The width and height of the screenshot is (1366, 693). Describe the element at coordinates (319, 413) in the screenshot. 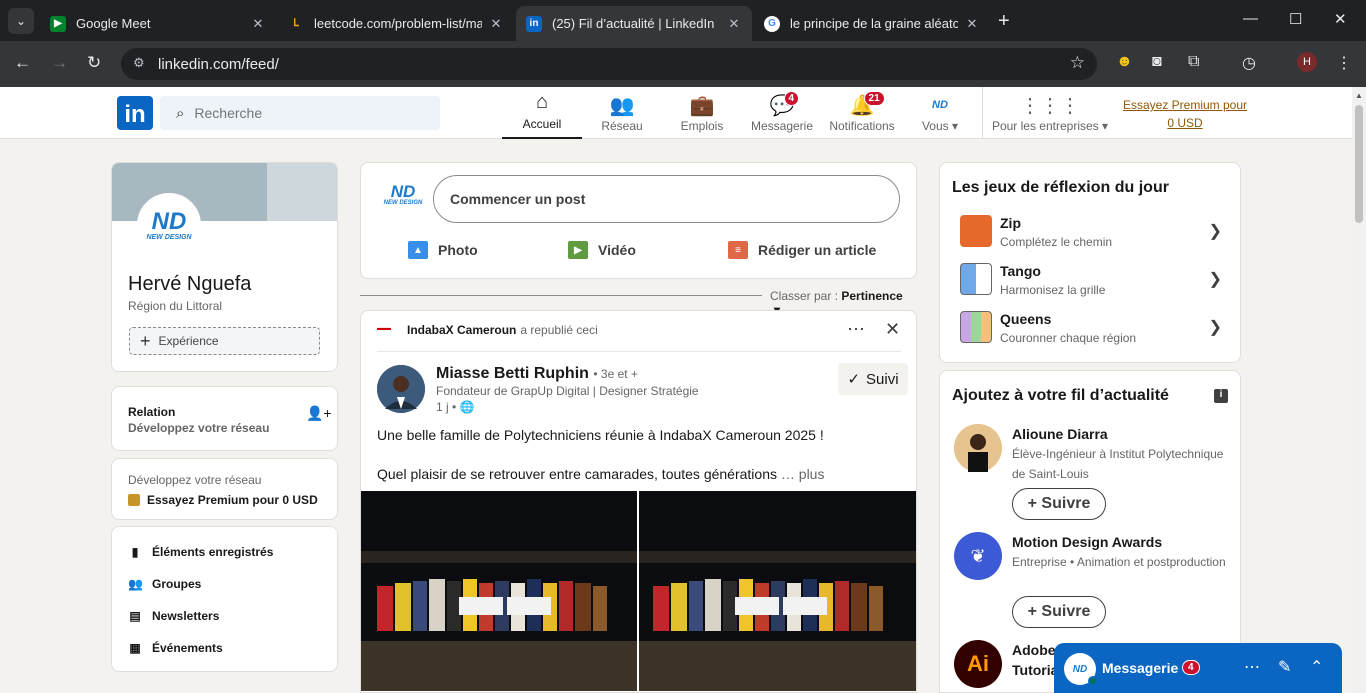

I see `add-person-icon: 👤+` at that location.